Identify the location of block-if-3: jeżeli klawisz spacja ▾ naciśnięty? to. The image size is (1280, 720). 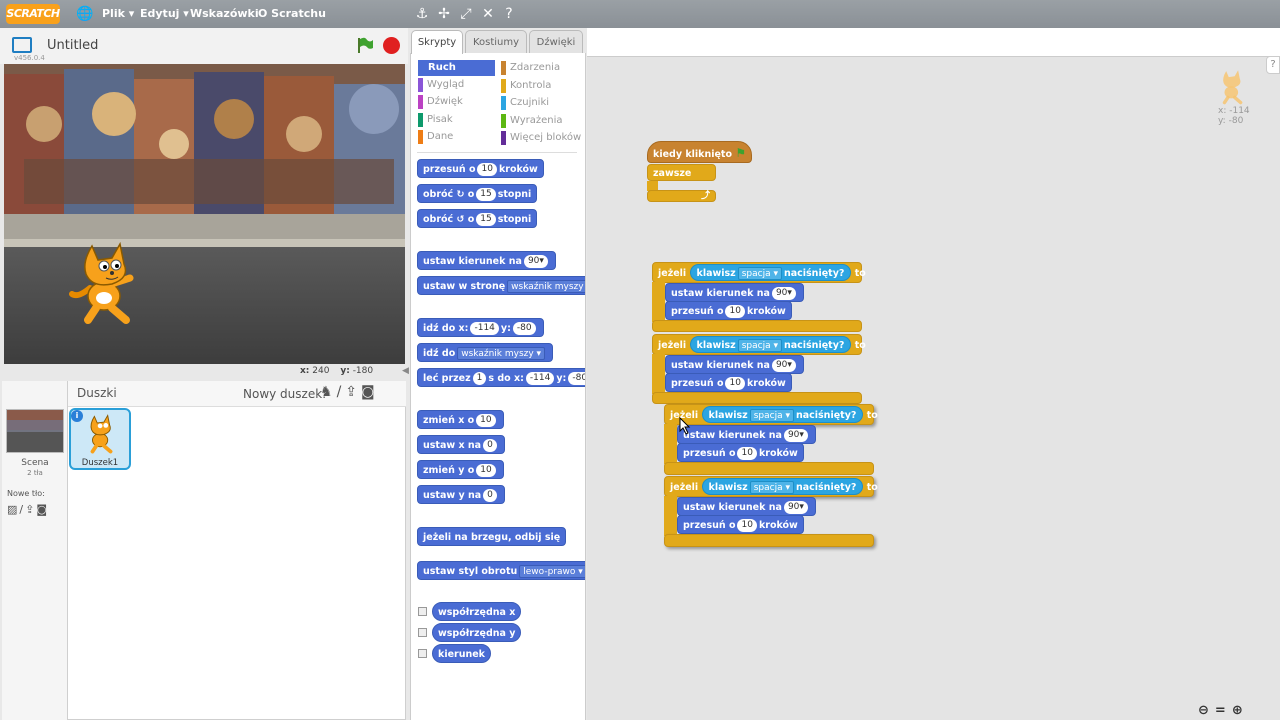
(771, 414).